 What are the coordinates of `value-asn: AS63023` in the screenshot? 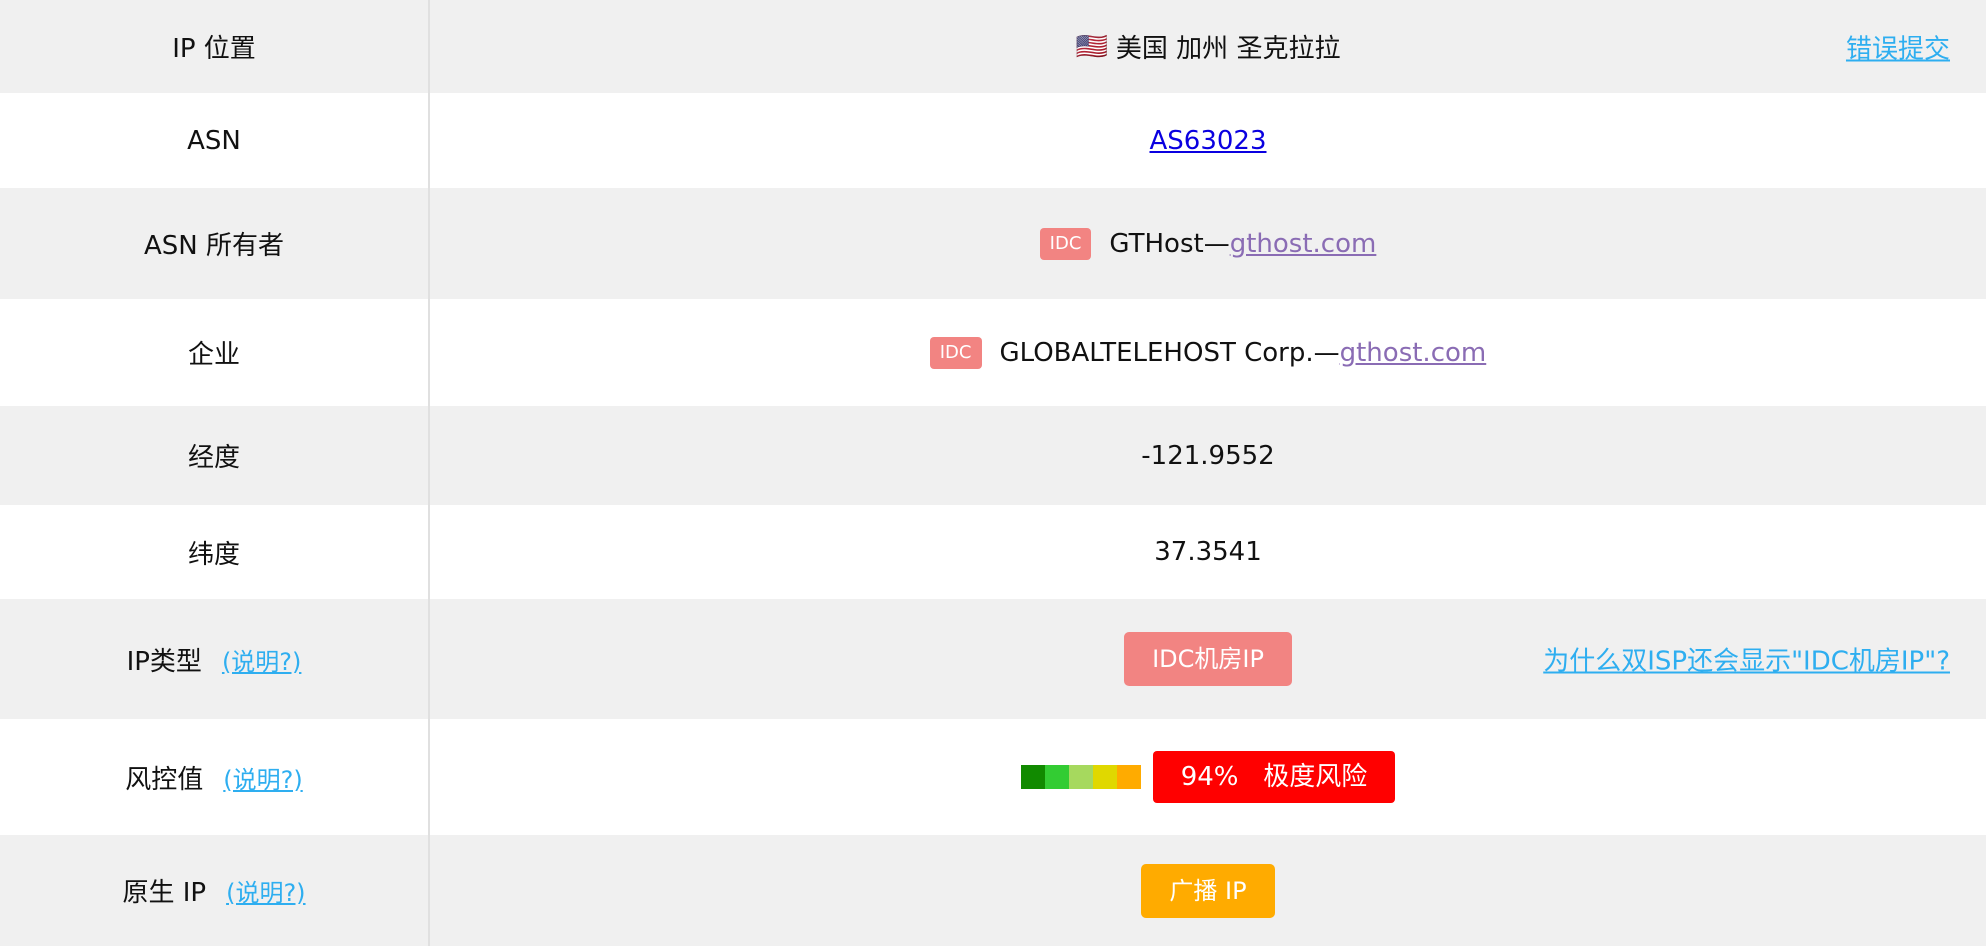 It's located at (1208, 140).